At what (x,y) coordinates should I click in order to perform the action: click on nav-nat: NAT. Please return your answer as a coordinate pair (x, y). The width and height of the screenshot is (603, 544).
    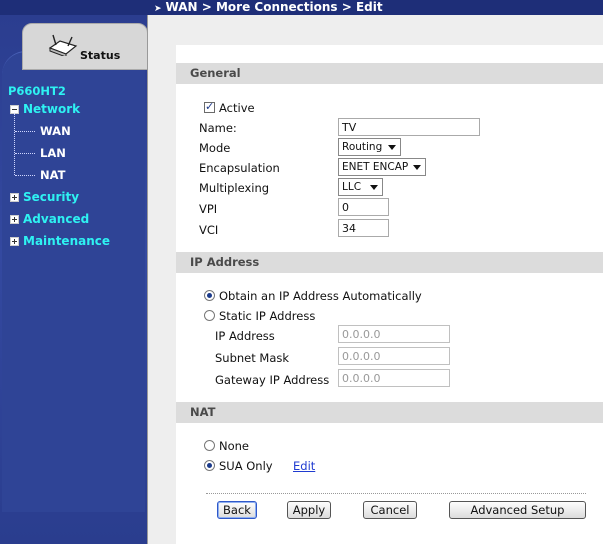
    Looking at the image, I should click on (52, 175).